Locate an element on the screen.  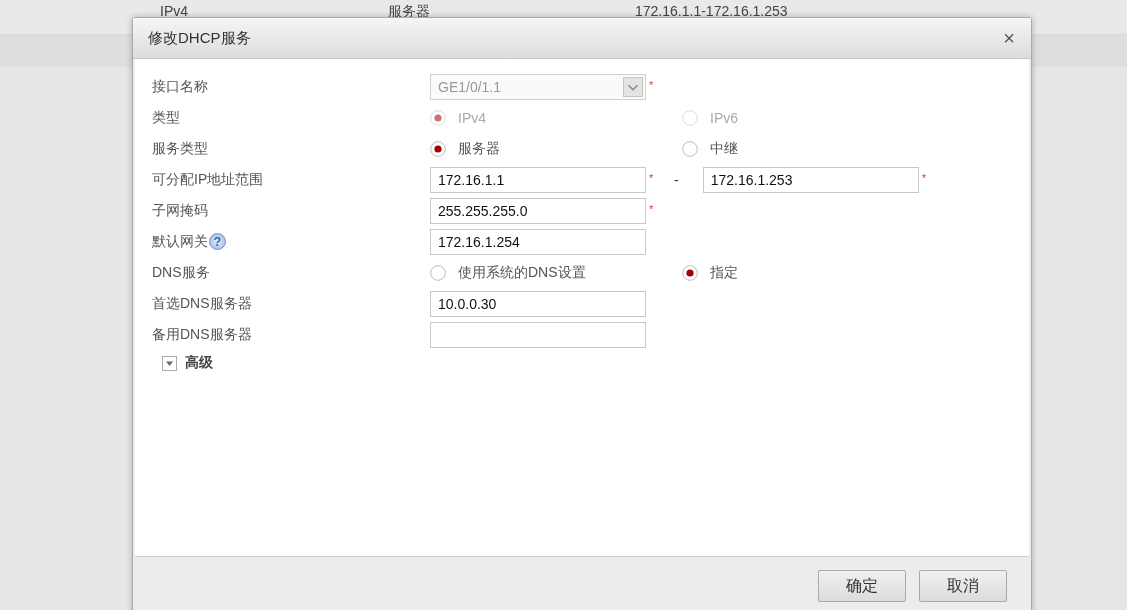
input-field: 172.16.1.254 is located at coordinates (538, 241).